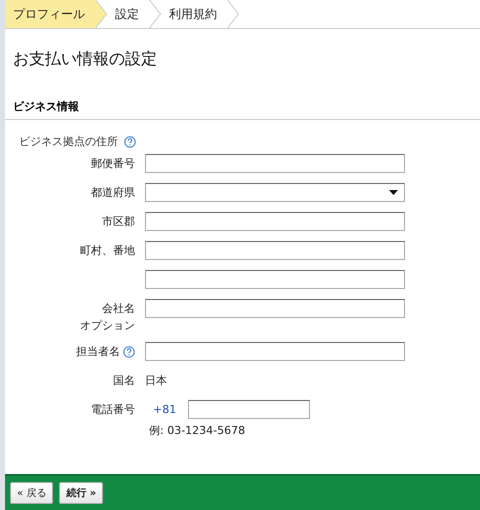  I want to click on country-code: +81, so click(164, 409).